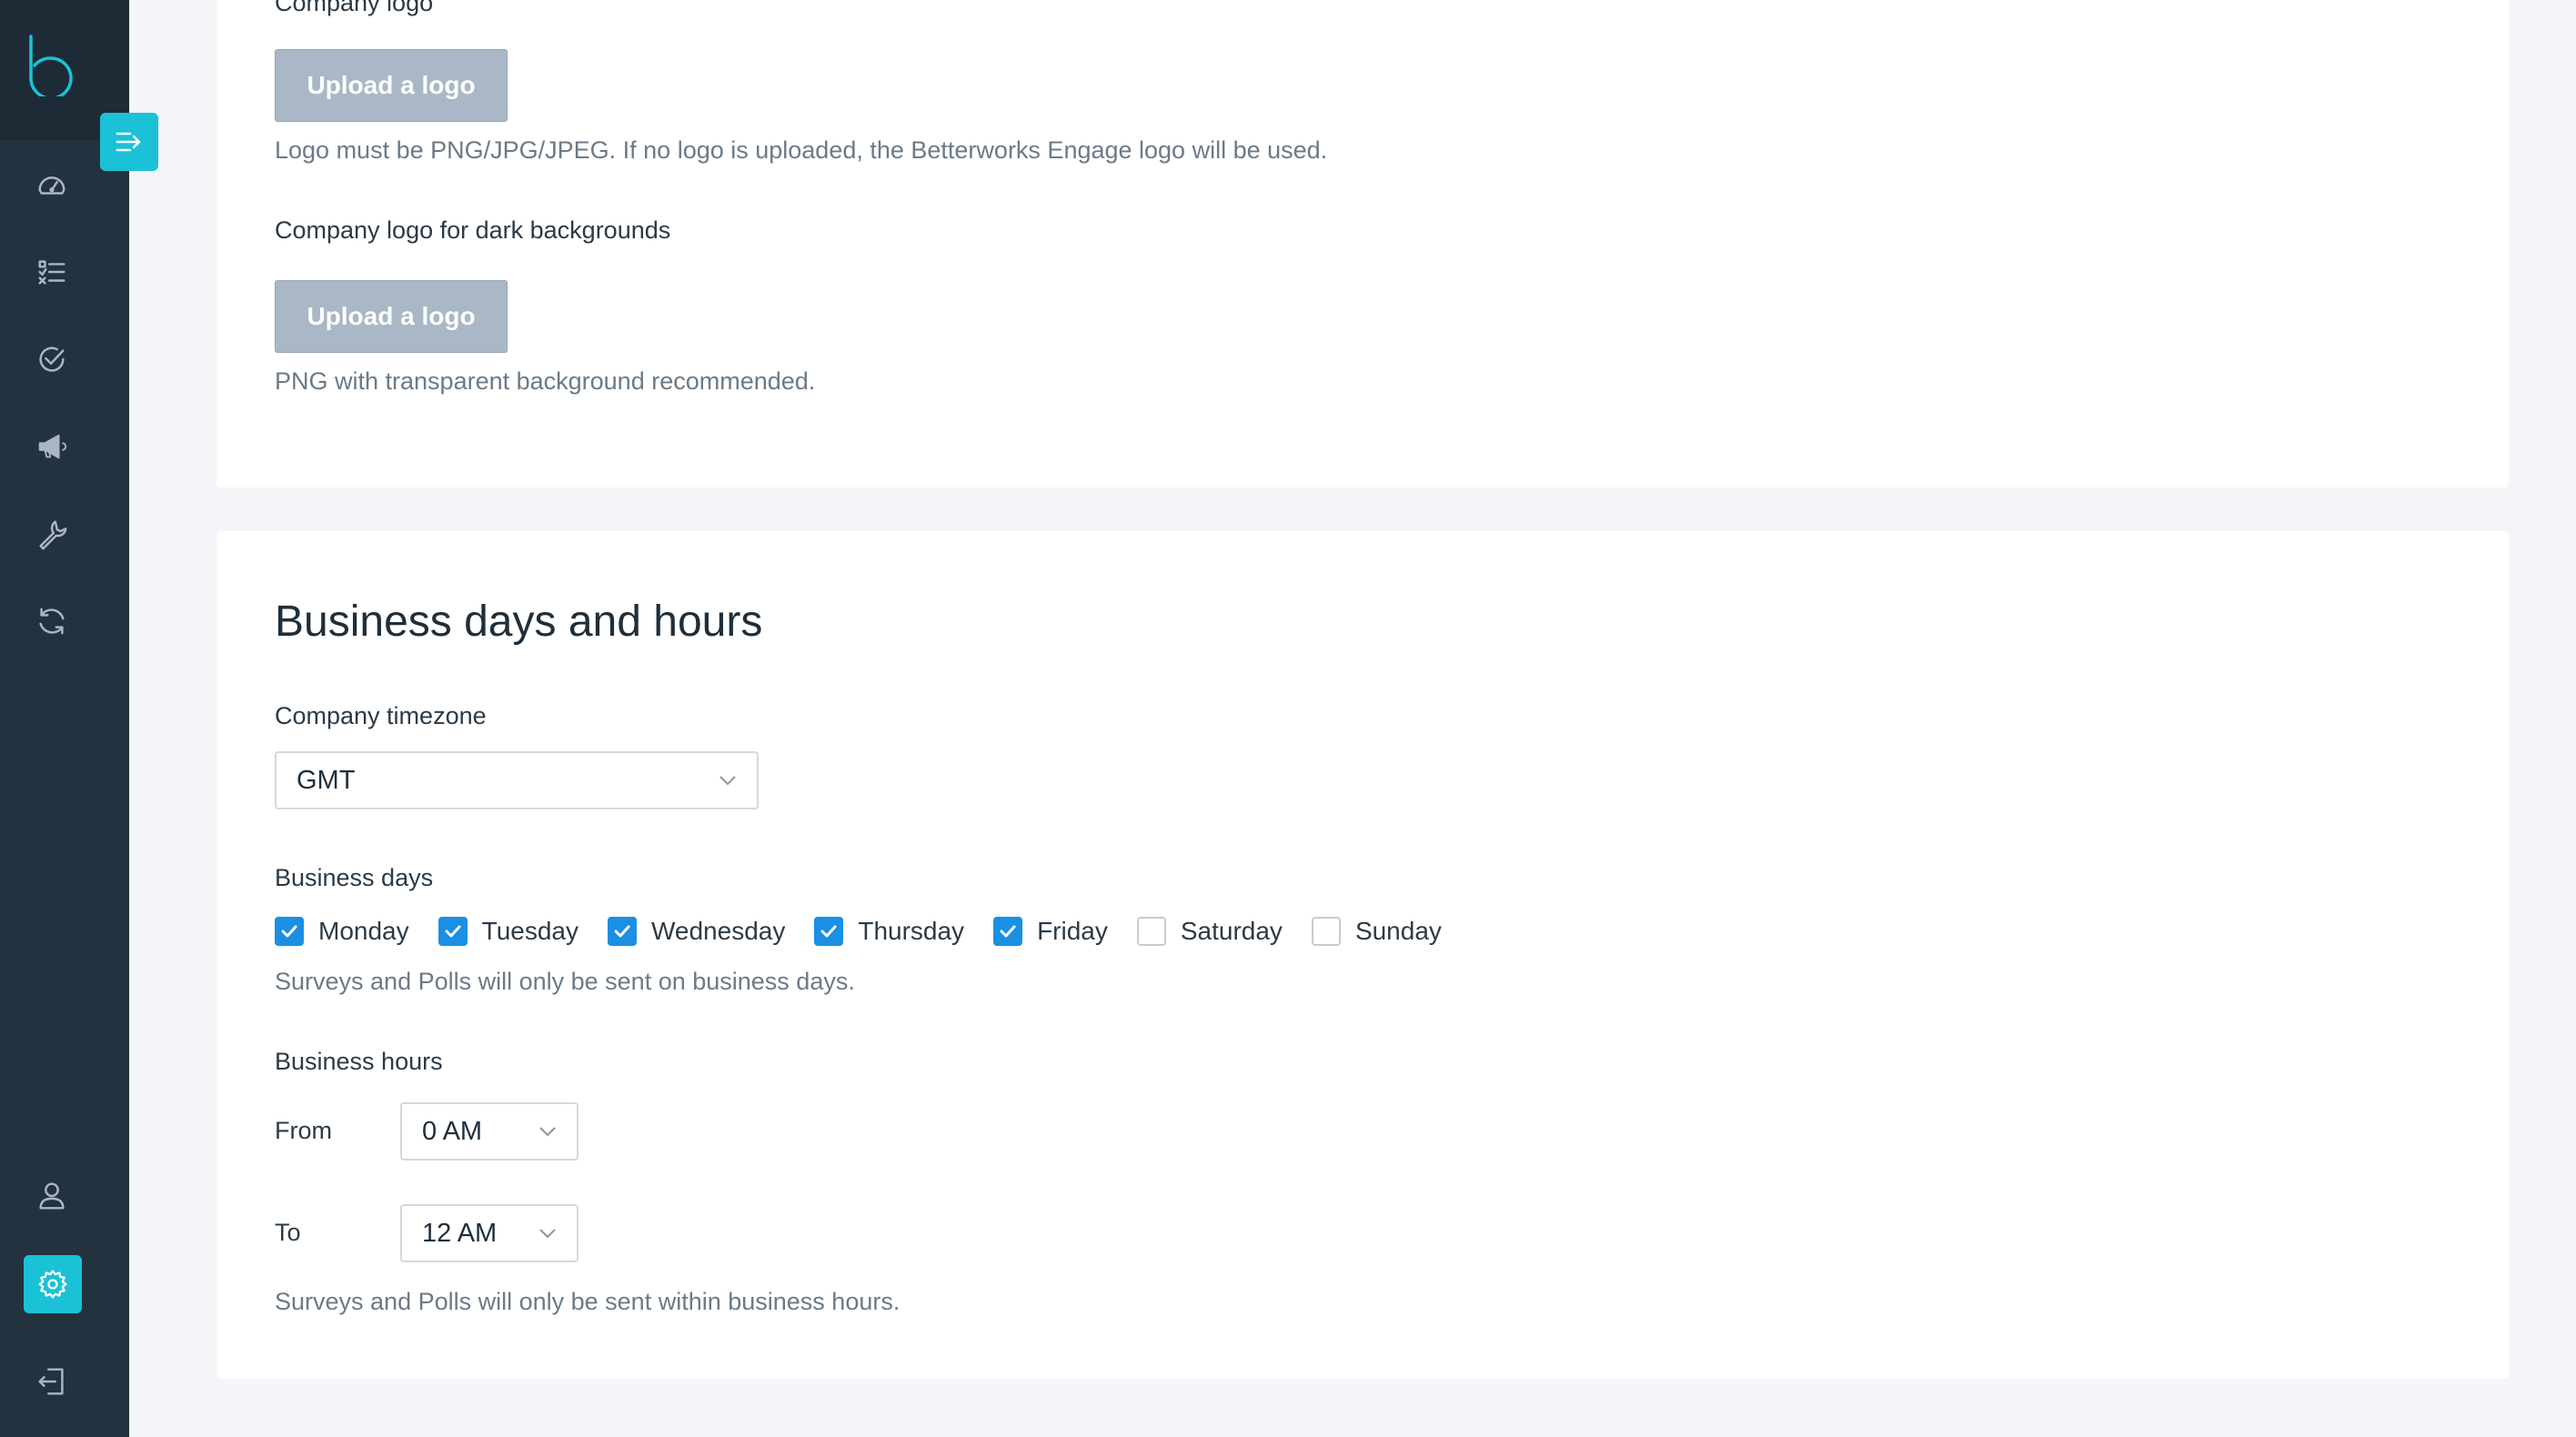 The image size is (2576, 1437). What do you see at coordinates (391, 316) in the screenshot?
I see `upload-dark-logo-button: Upload a logo` at bounding box center [391, 316].